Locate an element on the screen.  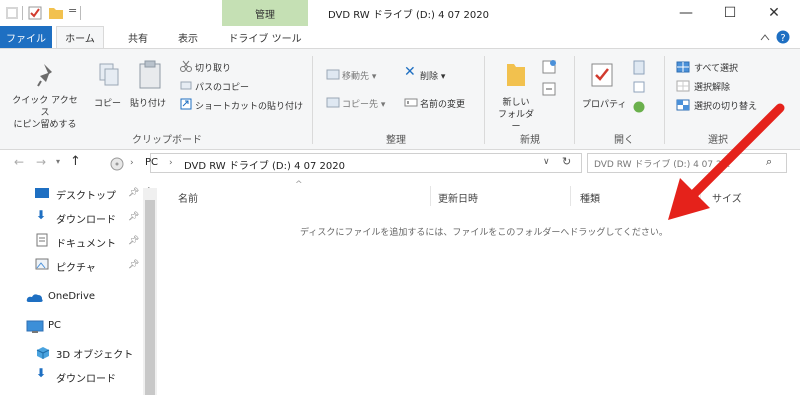
group-label-new: 新規 is located at coordinates (530, 140).